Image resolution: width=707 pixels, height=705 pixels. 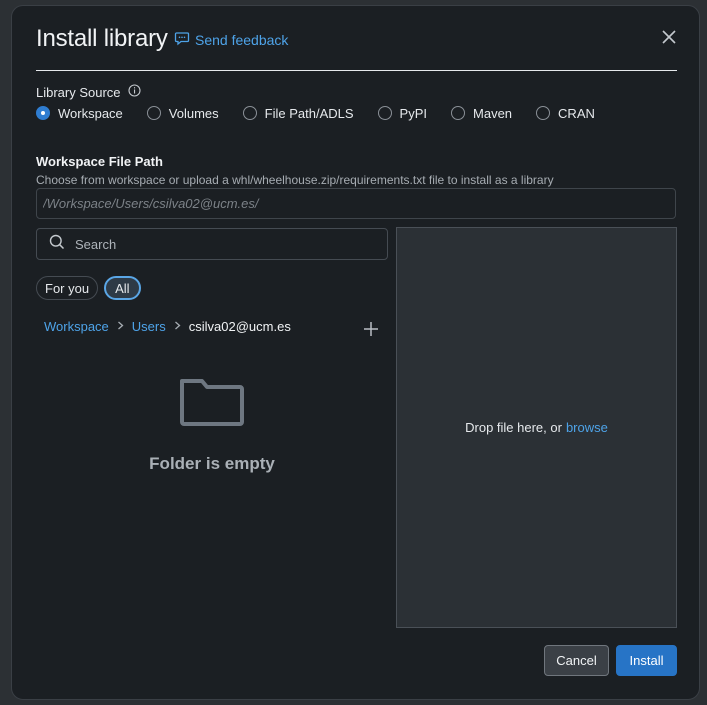 What do you see at coordinates (513, 427) in the screenshot?
I see `drop-zone-text: Drop file here, or` at bounding box center [513, 427].